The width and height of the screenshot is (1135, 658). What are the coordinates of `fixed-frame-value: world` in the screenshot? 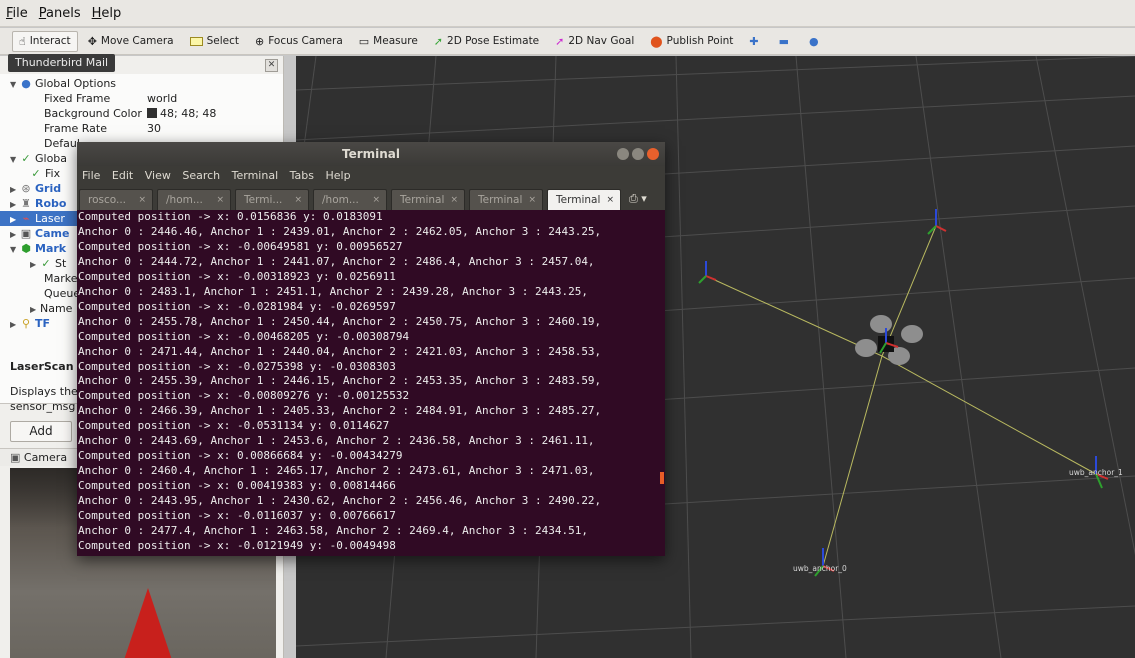 It's located at (162, 98).